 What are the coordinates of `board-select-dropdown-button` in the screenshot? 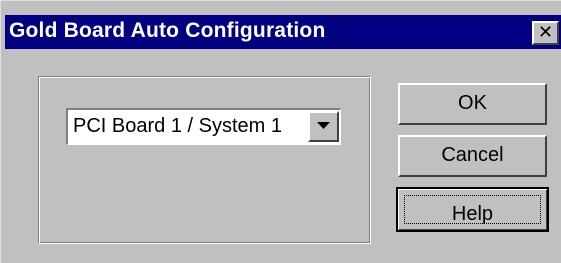 It's located at (323, 126).